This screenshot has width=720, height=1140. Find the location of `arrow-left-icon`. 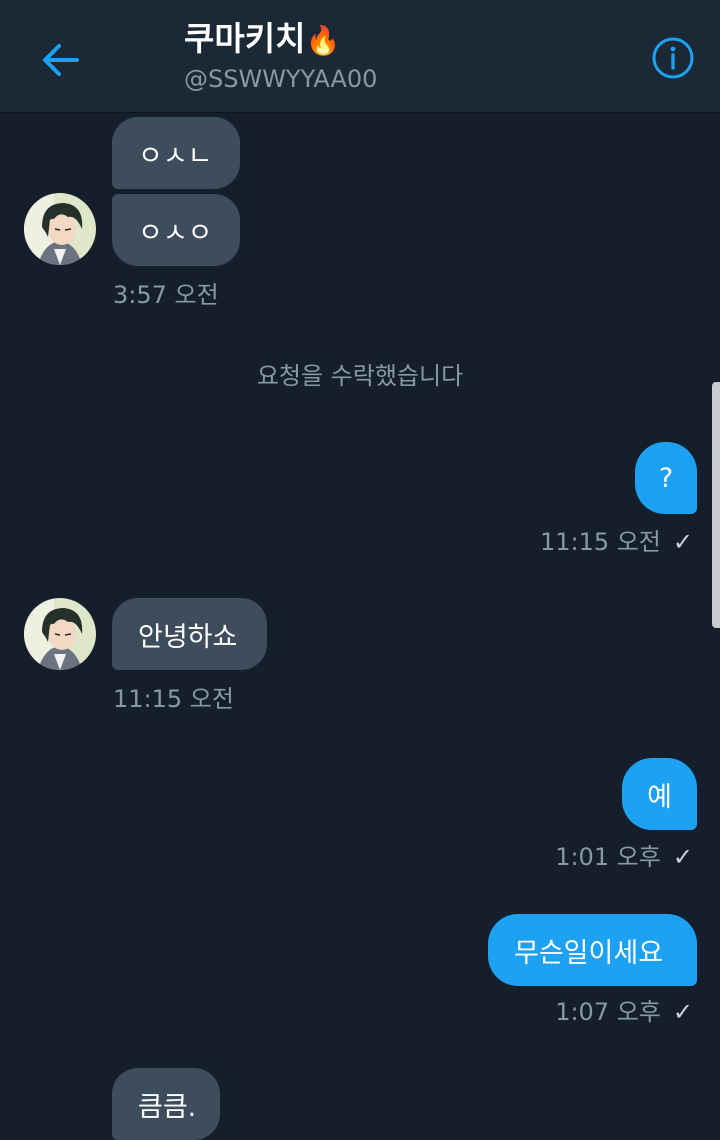

arrow-left-icon is located at coordinates (61, 60).